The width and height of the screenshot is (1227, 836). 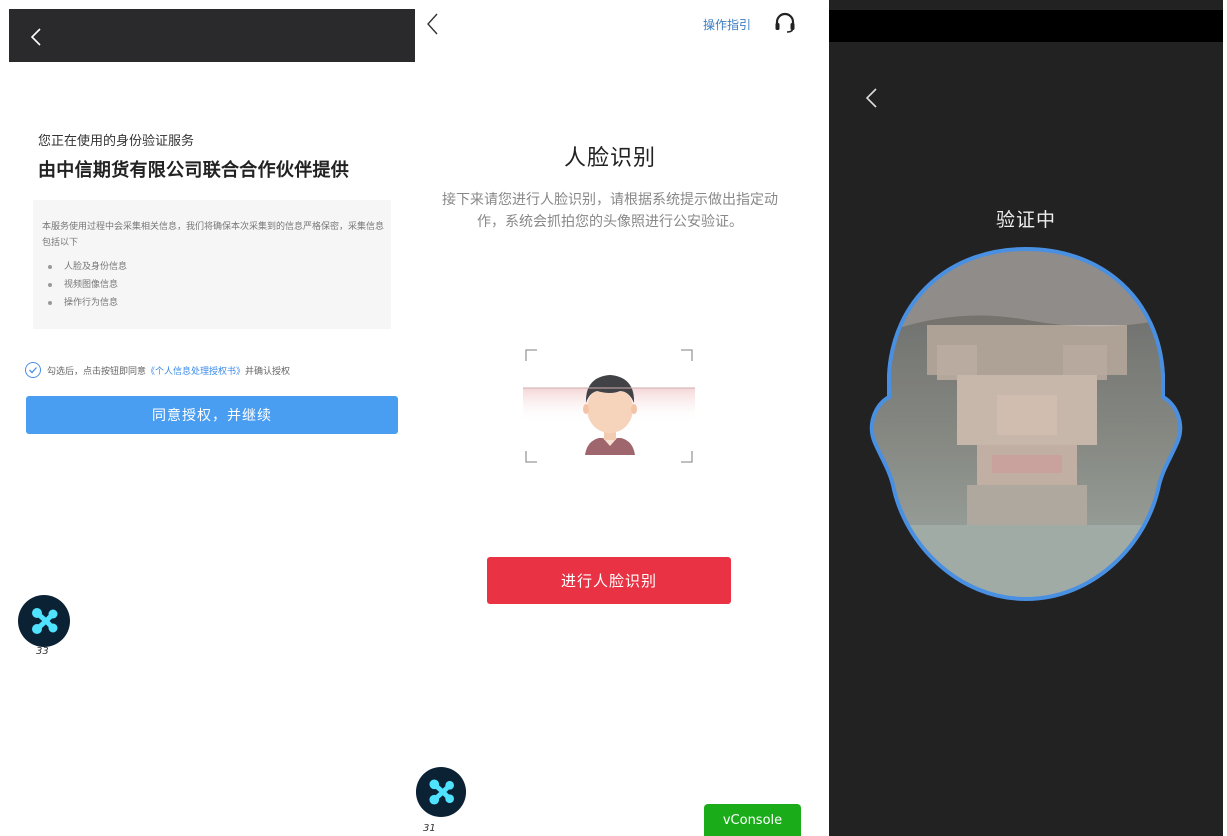 I want to click on agreement-suffix: 并确认授权, so click(x=268, y=371).